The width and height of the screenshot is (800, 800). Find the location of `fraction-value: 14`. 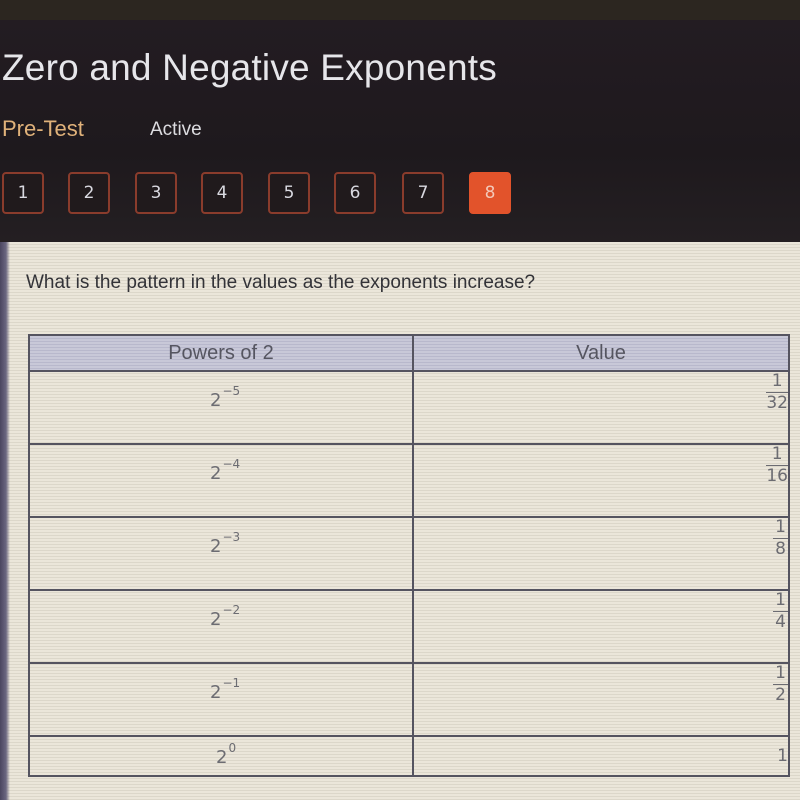

fraction-value: 14 is located at coordinates (780, 611).